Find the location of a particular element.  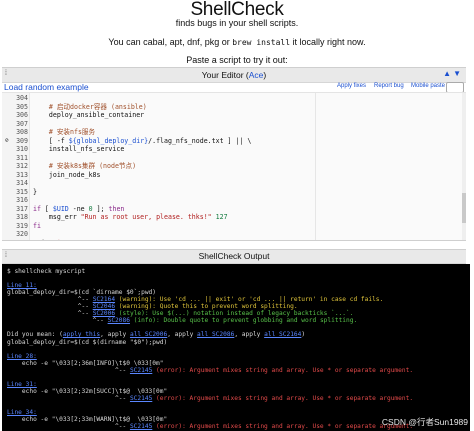

code-token: if is located at coordinates (37, 208).